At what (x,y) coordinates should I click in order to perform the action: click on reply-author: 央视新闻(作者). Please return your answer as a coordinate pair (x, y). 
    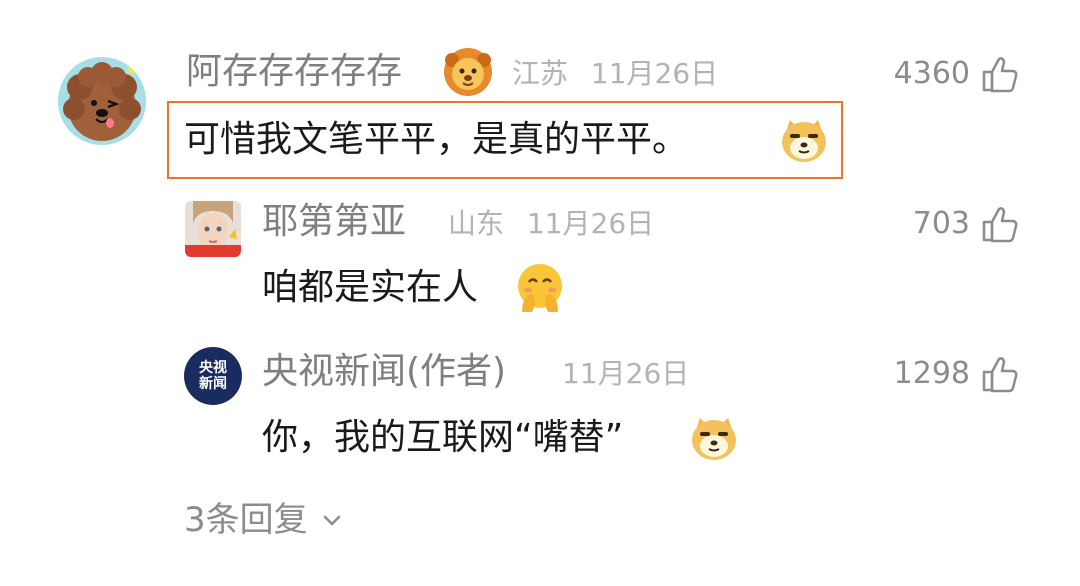
    Looking at the image, I should click on (384, 372).